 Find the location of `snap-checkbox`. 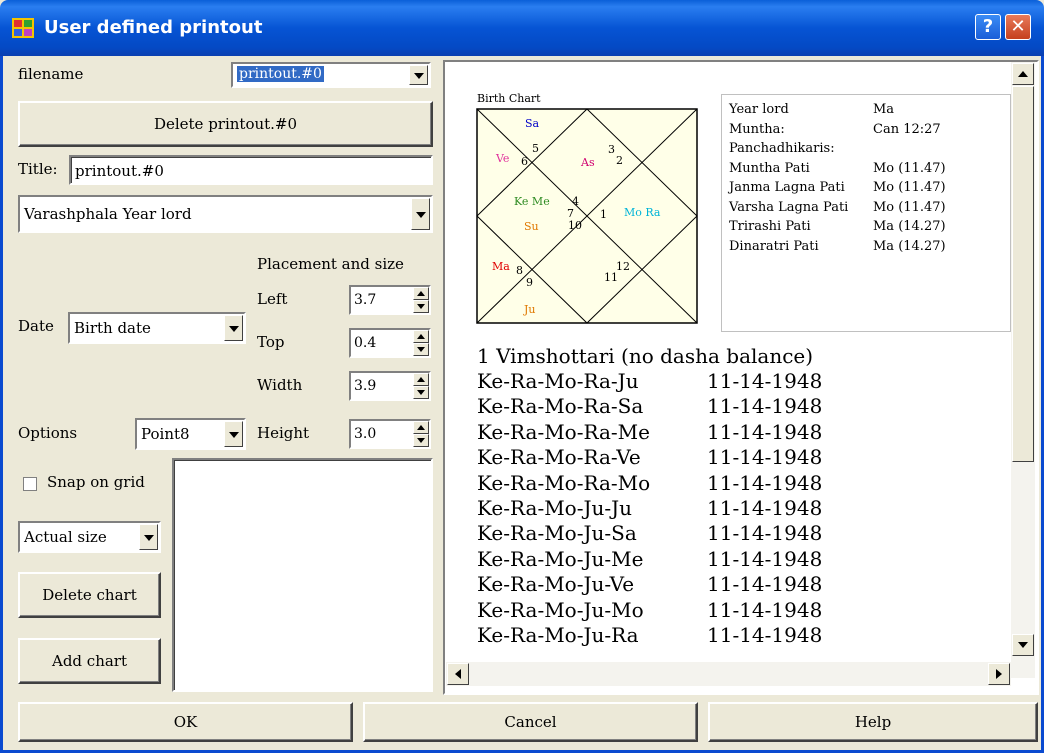

snap-checkbox is located at coordinates (30, 484).